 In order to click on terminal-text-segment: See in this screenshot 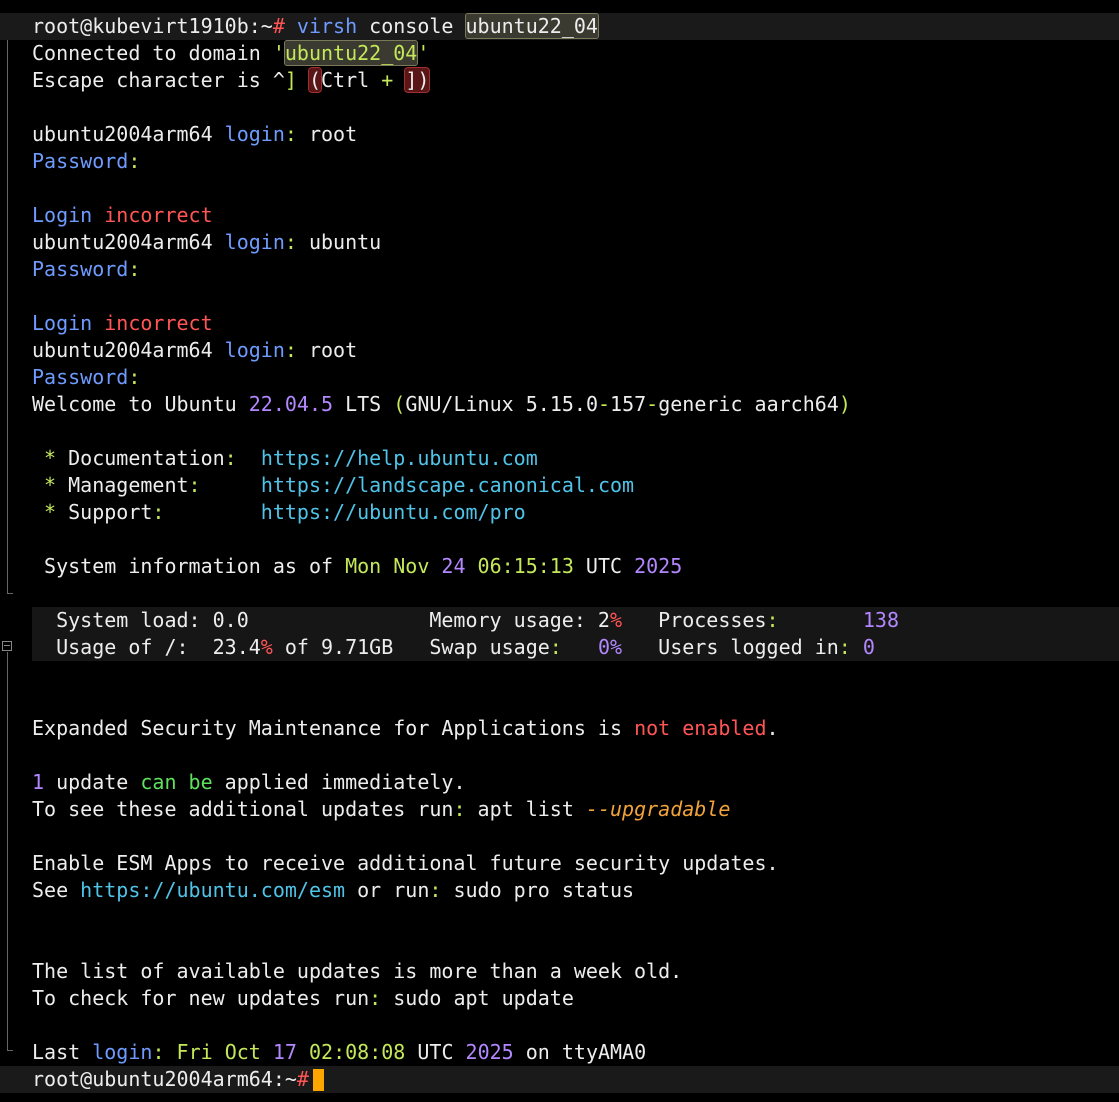, I will do `click(56, 890)`.